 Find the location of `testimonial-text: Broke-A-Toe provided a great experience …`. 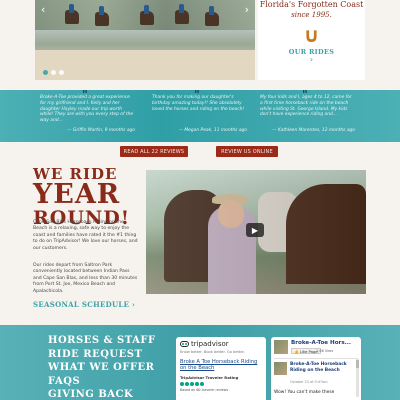

testimonial-text: Broke-A-Toe provided a great experience … is located at coordinates (87, 109).